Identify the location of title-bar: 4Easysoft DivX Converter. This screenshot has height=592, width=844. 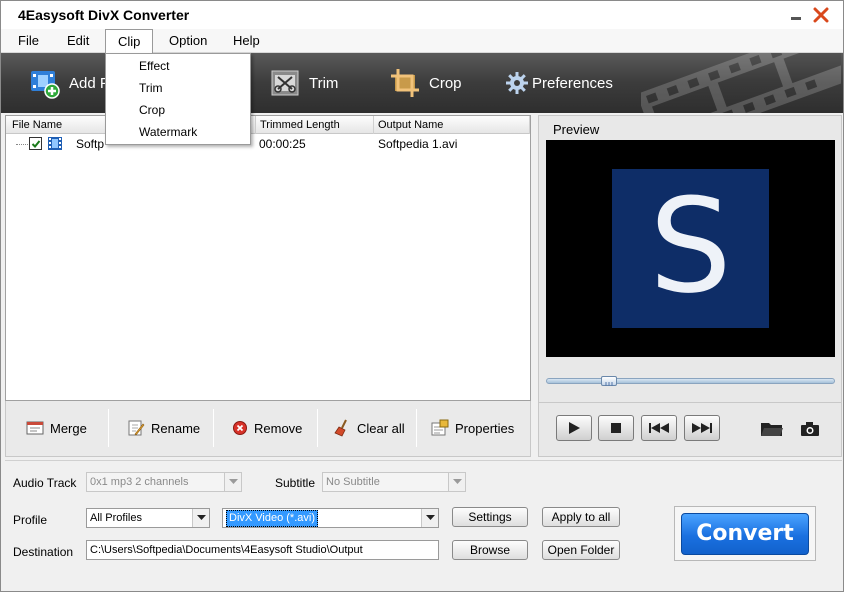
(422, 15).